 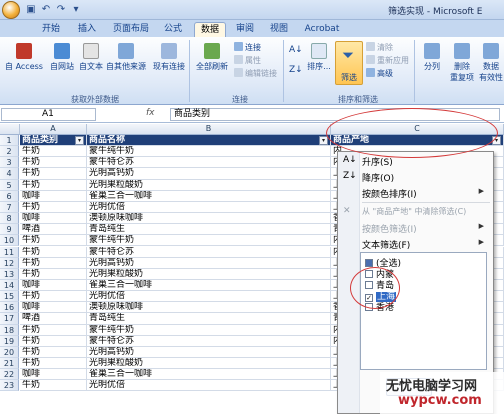 I want to click on select-all-corner, so click(x=10, y=129).